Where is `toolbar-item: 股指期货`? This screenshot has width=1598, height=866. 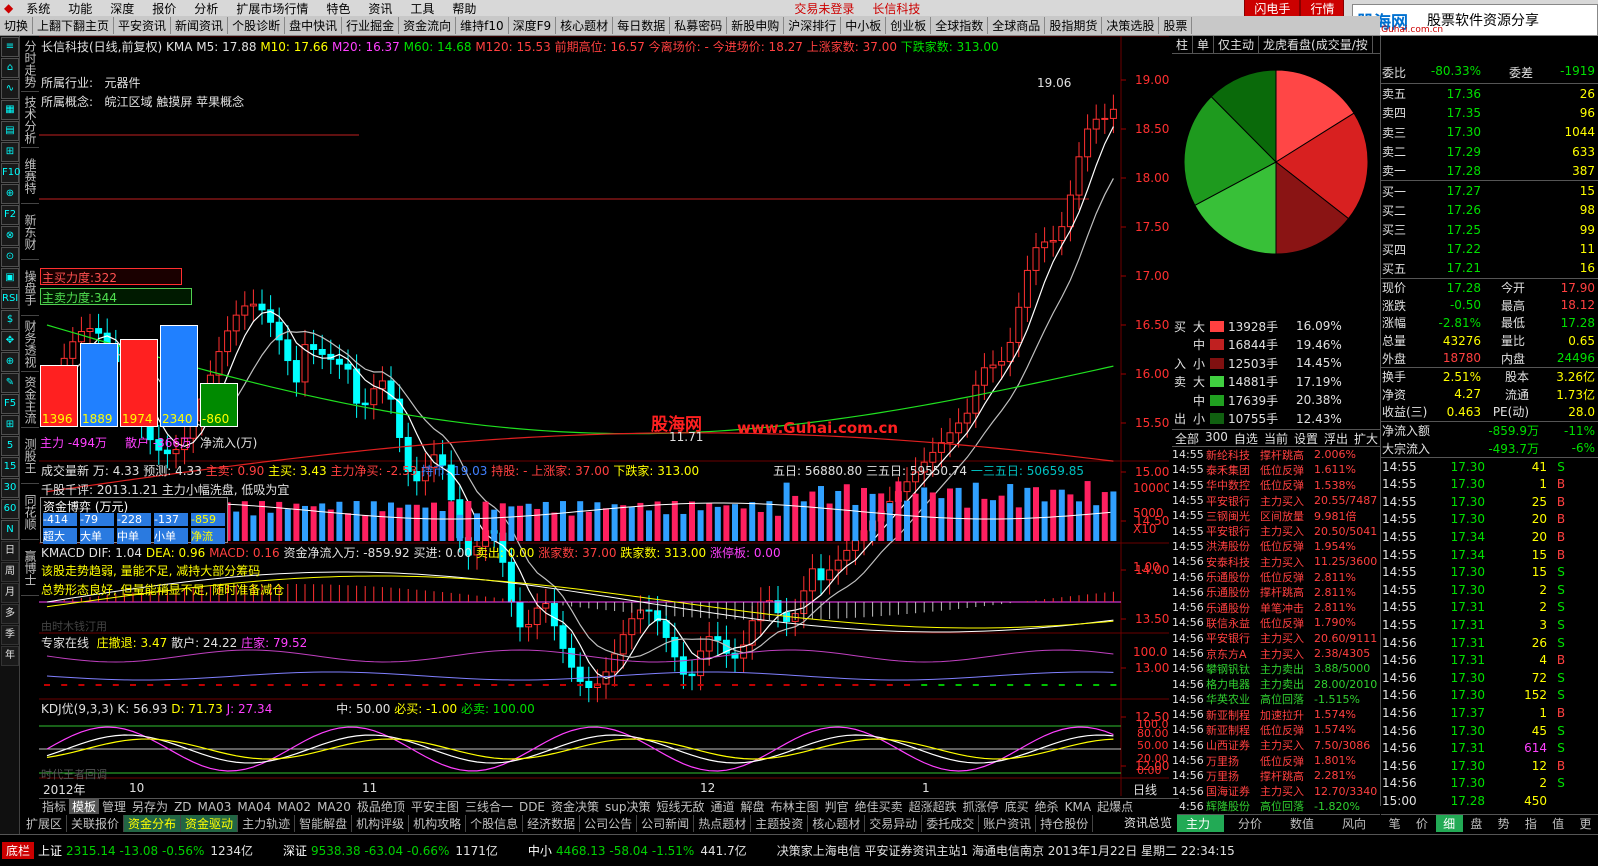 toolbar-item: 股指期货 is located at coordinates (1074, 25).